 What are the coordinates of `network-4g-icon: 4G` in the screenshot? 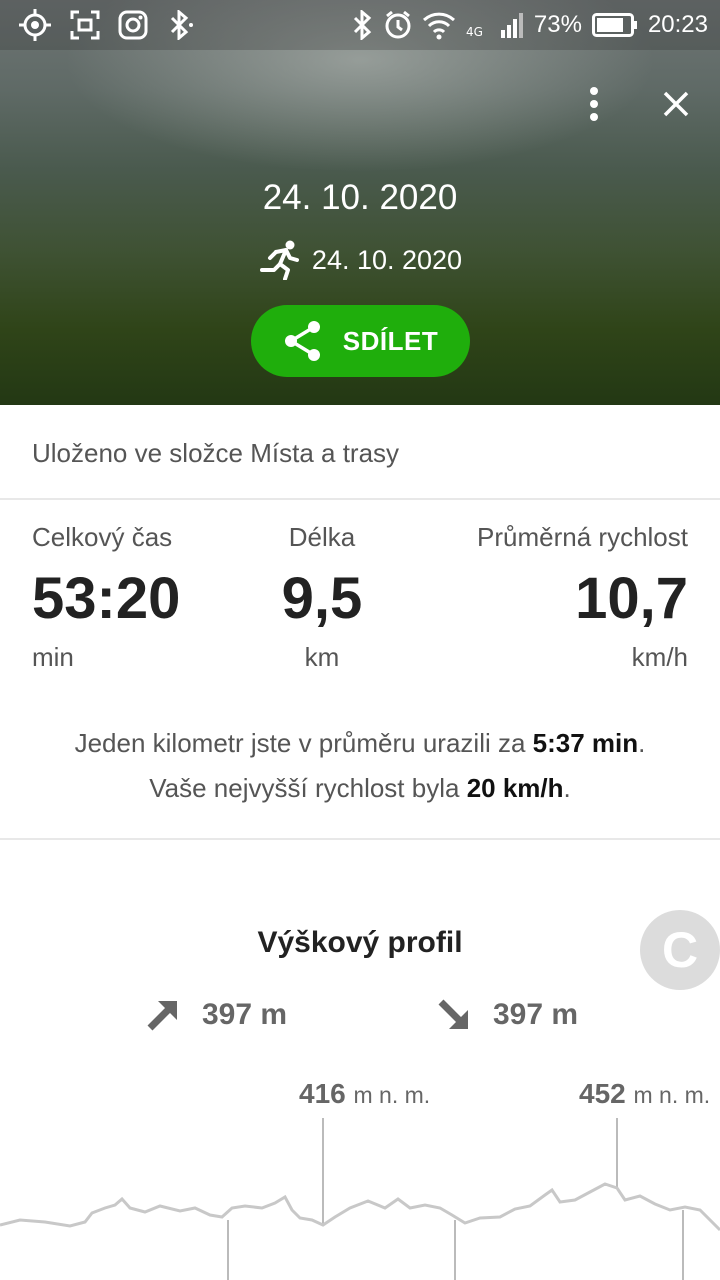 It's located at (478, 25).